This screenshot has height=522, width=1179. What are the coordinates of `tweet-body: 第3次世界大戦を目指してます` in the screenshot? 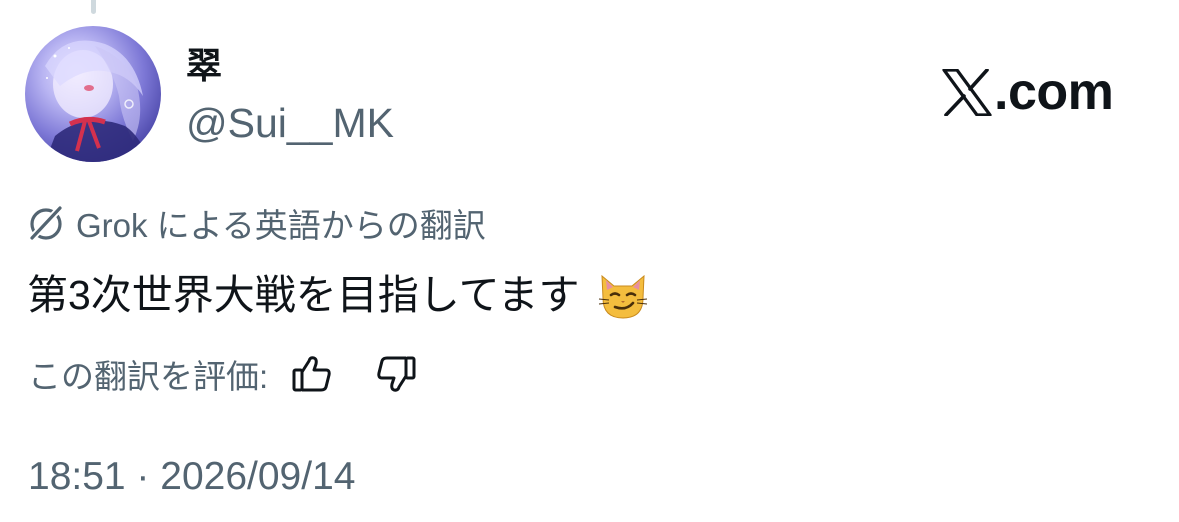 It's located at (338, 295).